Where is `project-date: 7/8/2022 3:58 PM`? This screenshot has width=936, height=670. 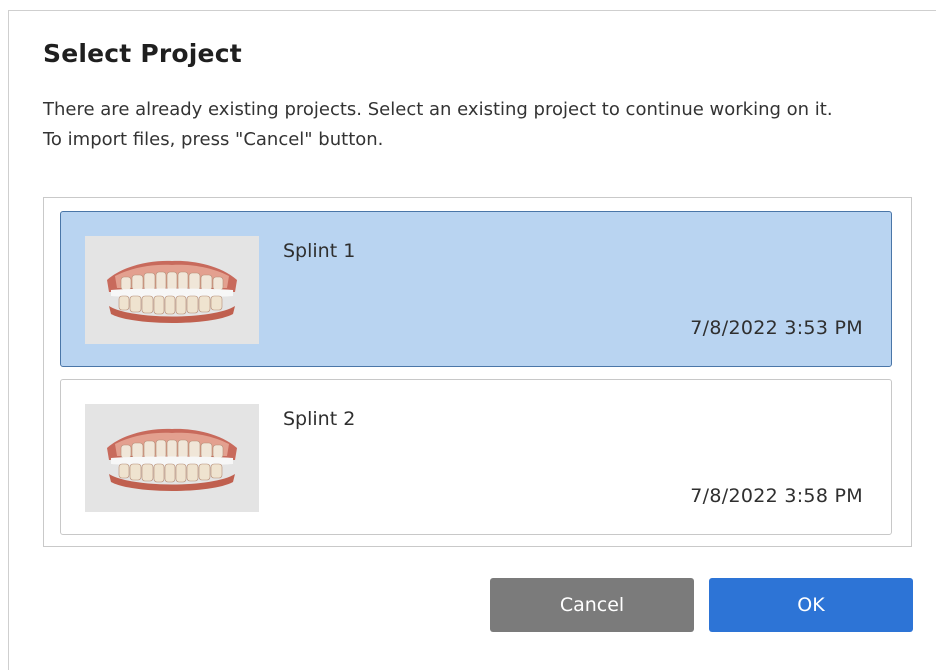
project-date: 7/8/2022 3:58 PM is located at coordinates (776, 496).